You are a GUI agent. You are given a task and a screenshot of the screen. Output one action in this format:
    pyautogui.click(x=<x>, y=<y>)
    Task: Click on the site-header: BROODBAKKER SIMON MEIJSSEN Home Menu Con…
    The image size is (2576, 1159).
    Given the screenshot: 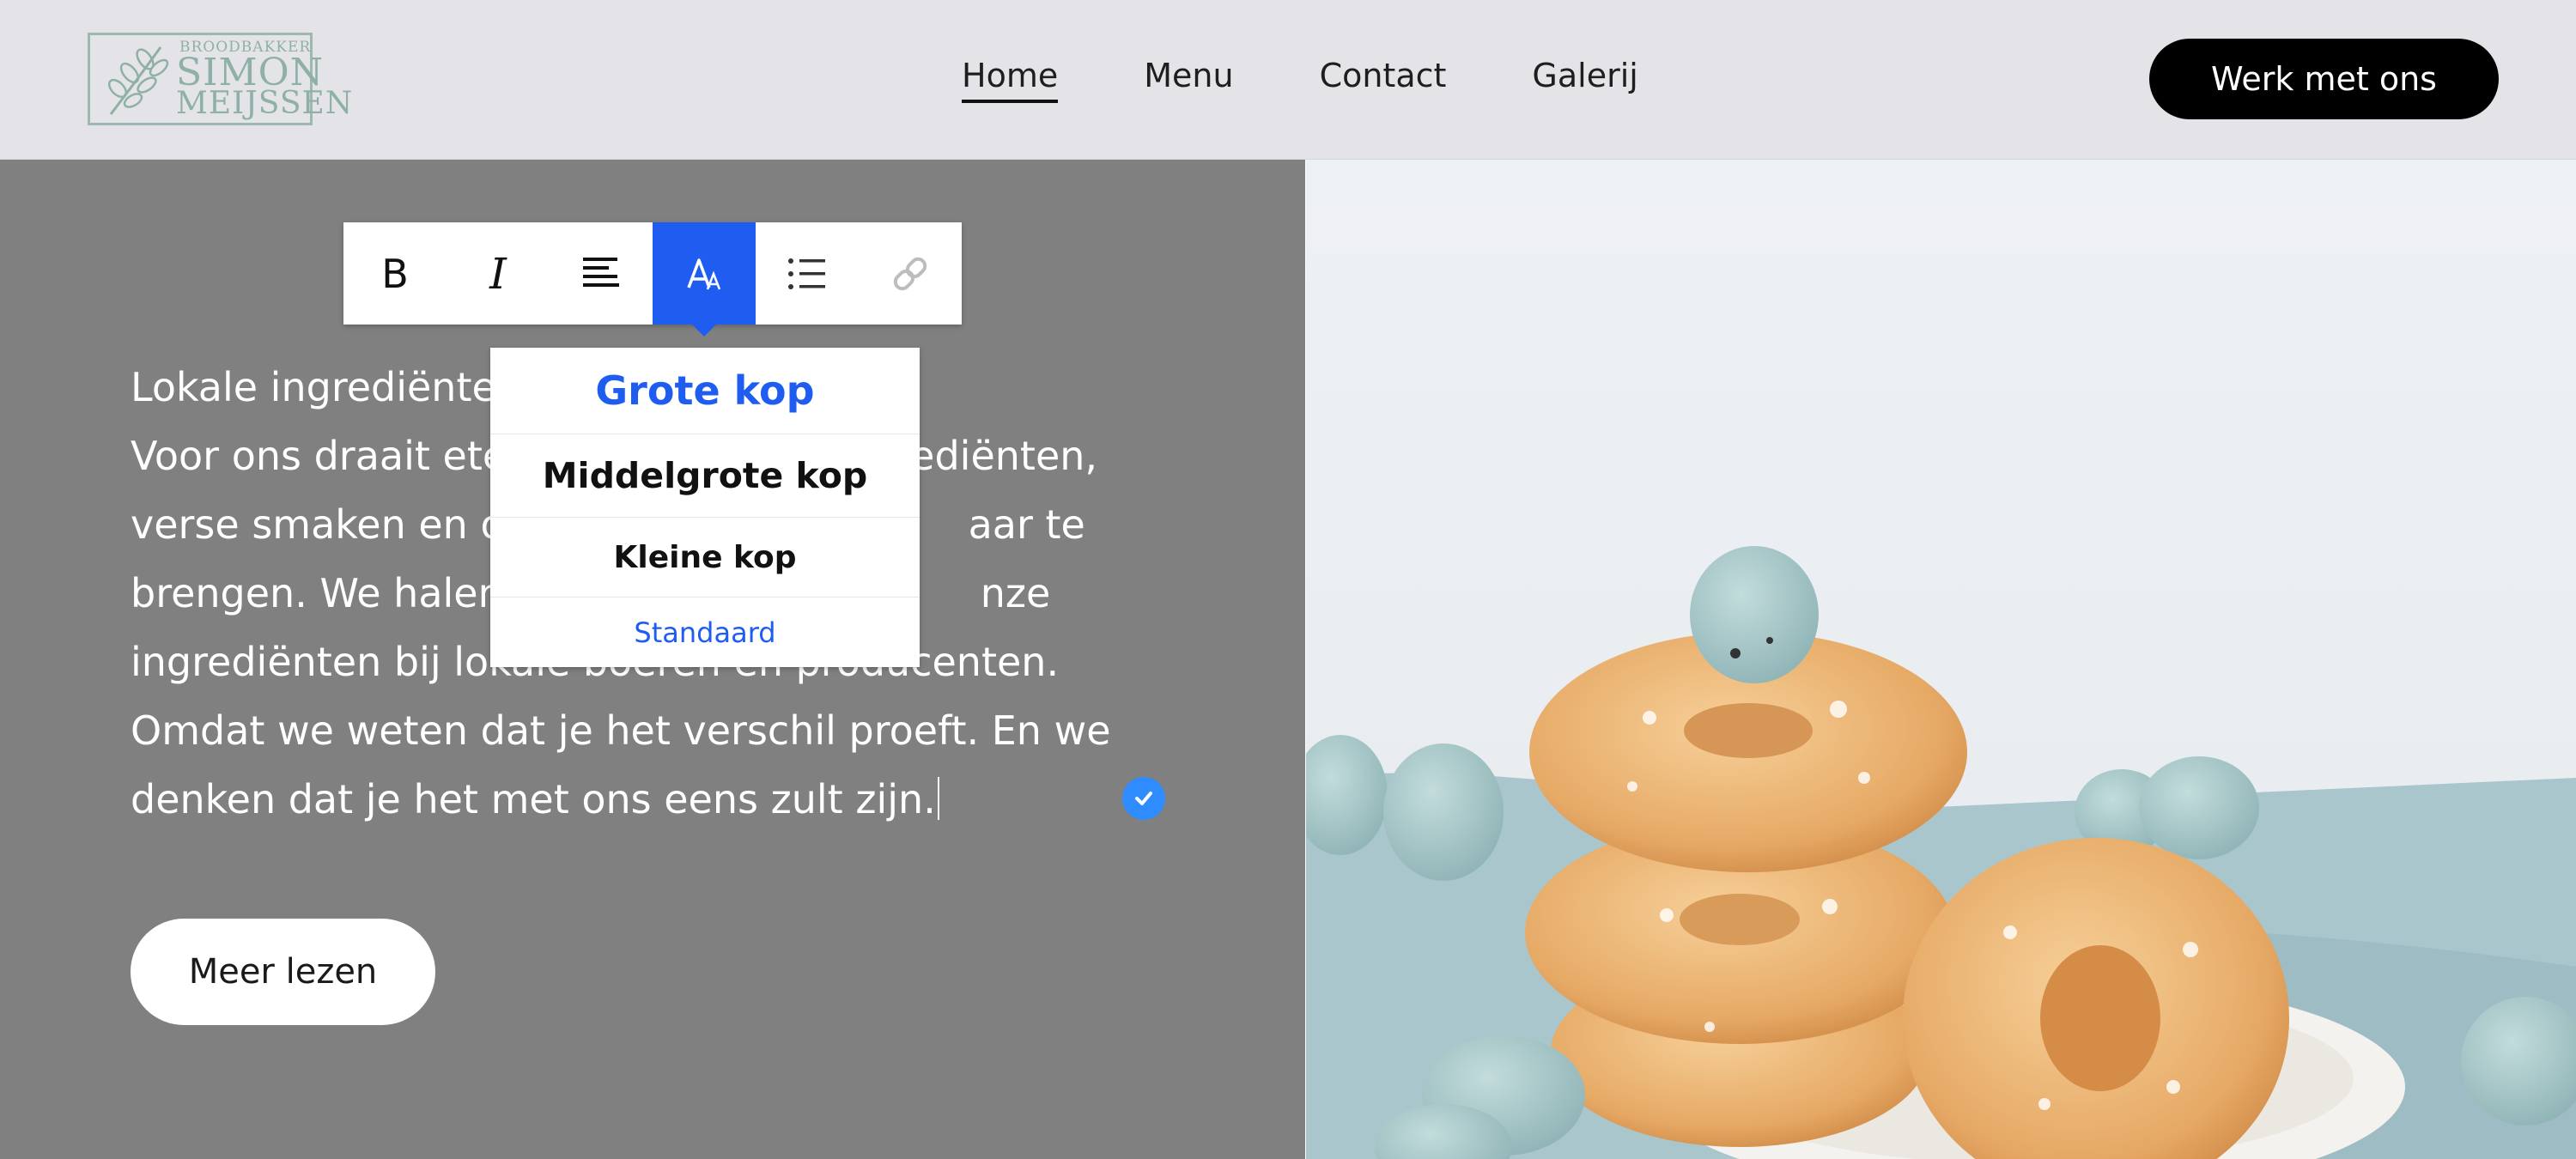 What is the action you would take?
    pyautogui.click(x=1288, y=80)
    